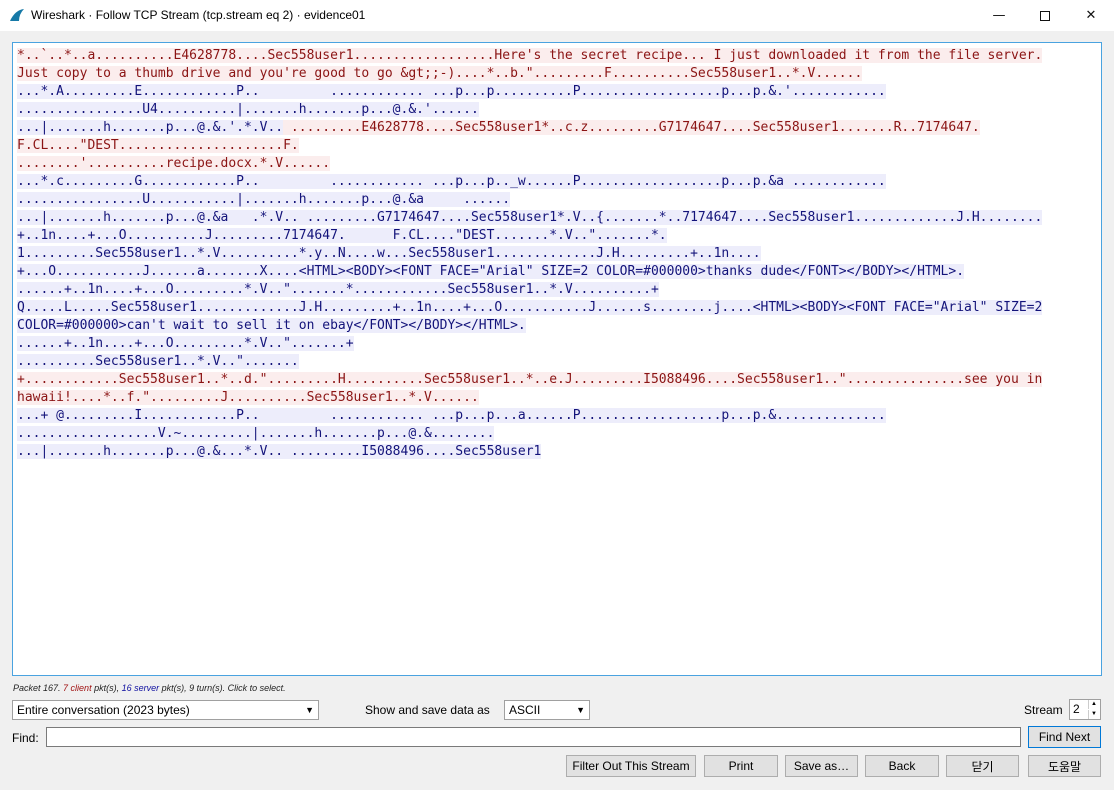 The image size is (1114, 790). What do you see at coordinates (902, 766) in the screenshot?
I see `back-button: Back` at bounding box center [902, 766].